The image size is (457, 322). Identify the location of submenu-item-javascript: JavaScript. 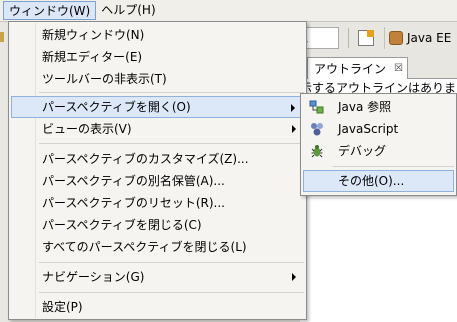
(378, 129).